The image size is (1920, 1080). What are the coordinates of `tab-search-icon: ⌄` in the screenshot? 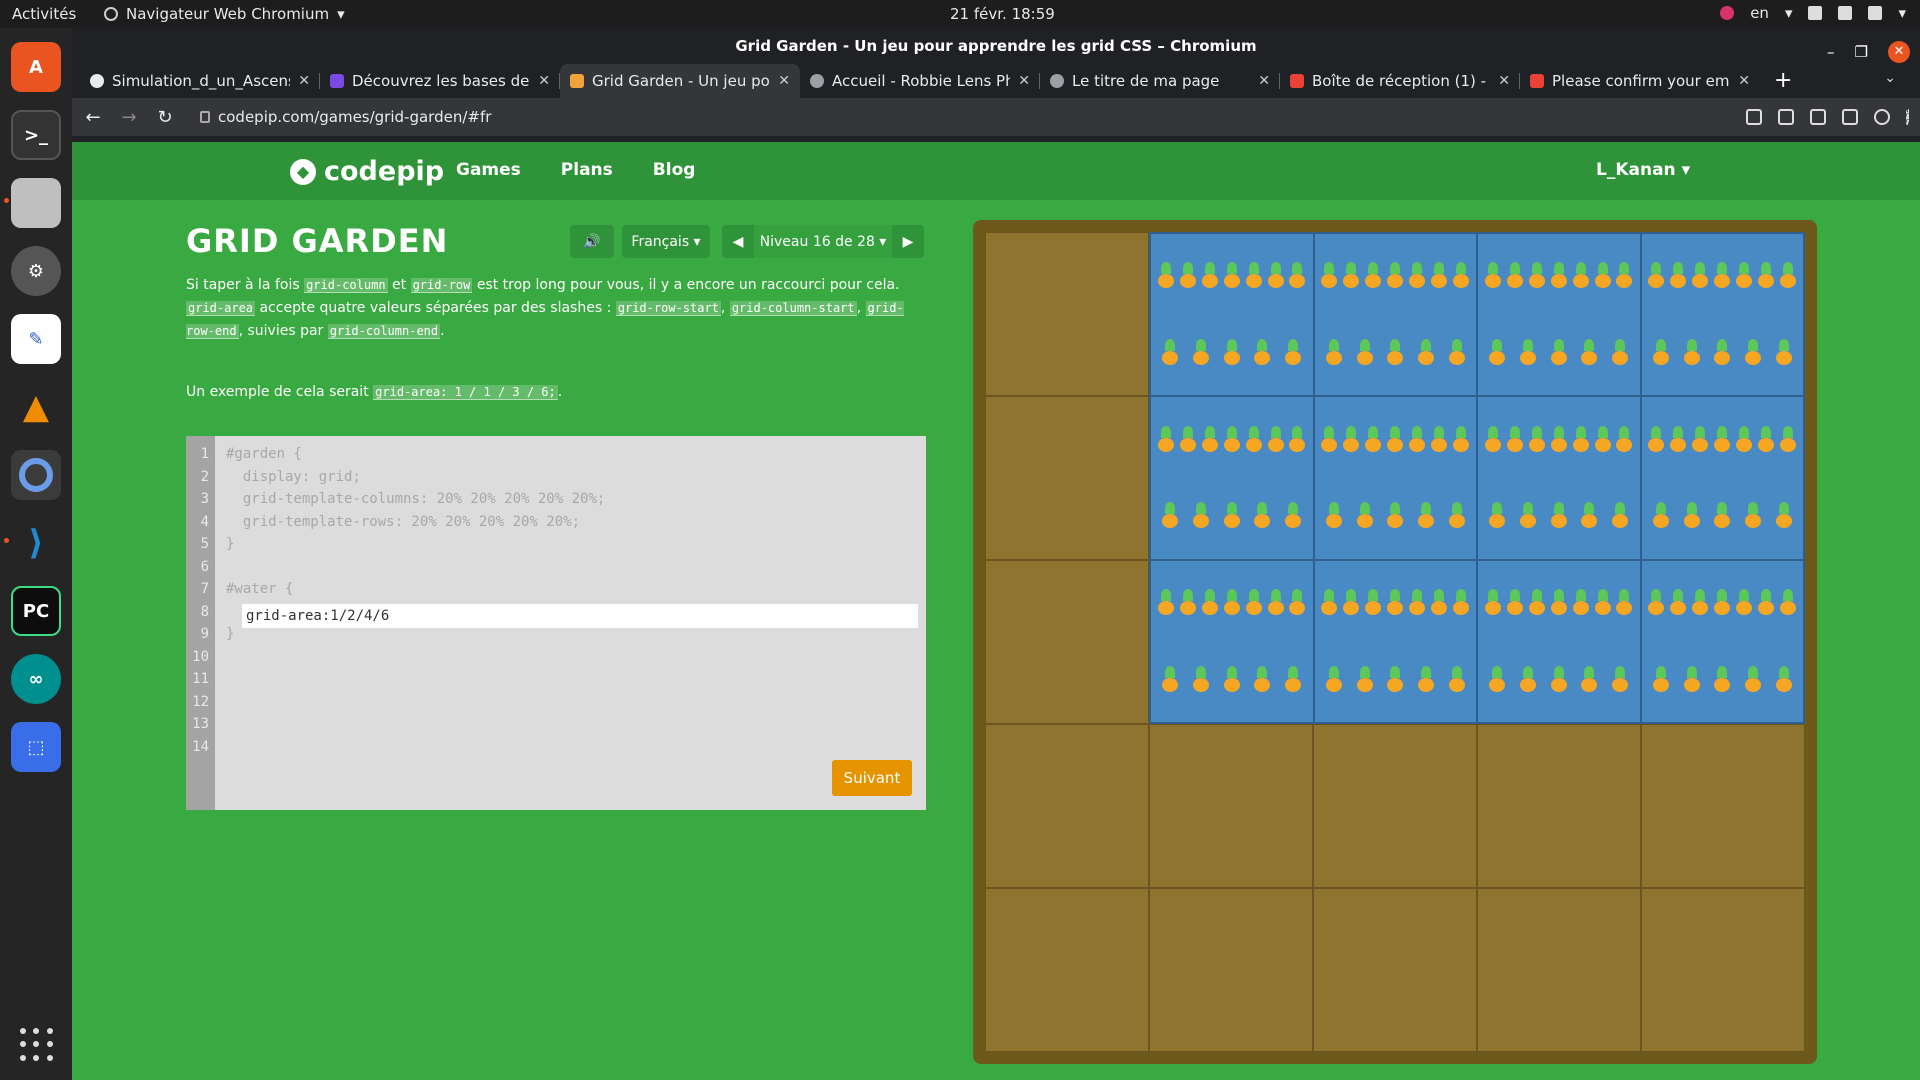 It's located at (1890, 78).